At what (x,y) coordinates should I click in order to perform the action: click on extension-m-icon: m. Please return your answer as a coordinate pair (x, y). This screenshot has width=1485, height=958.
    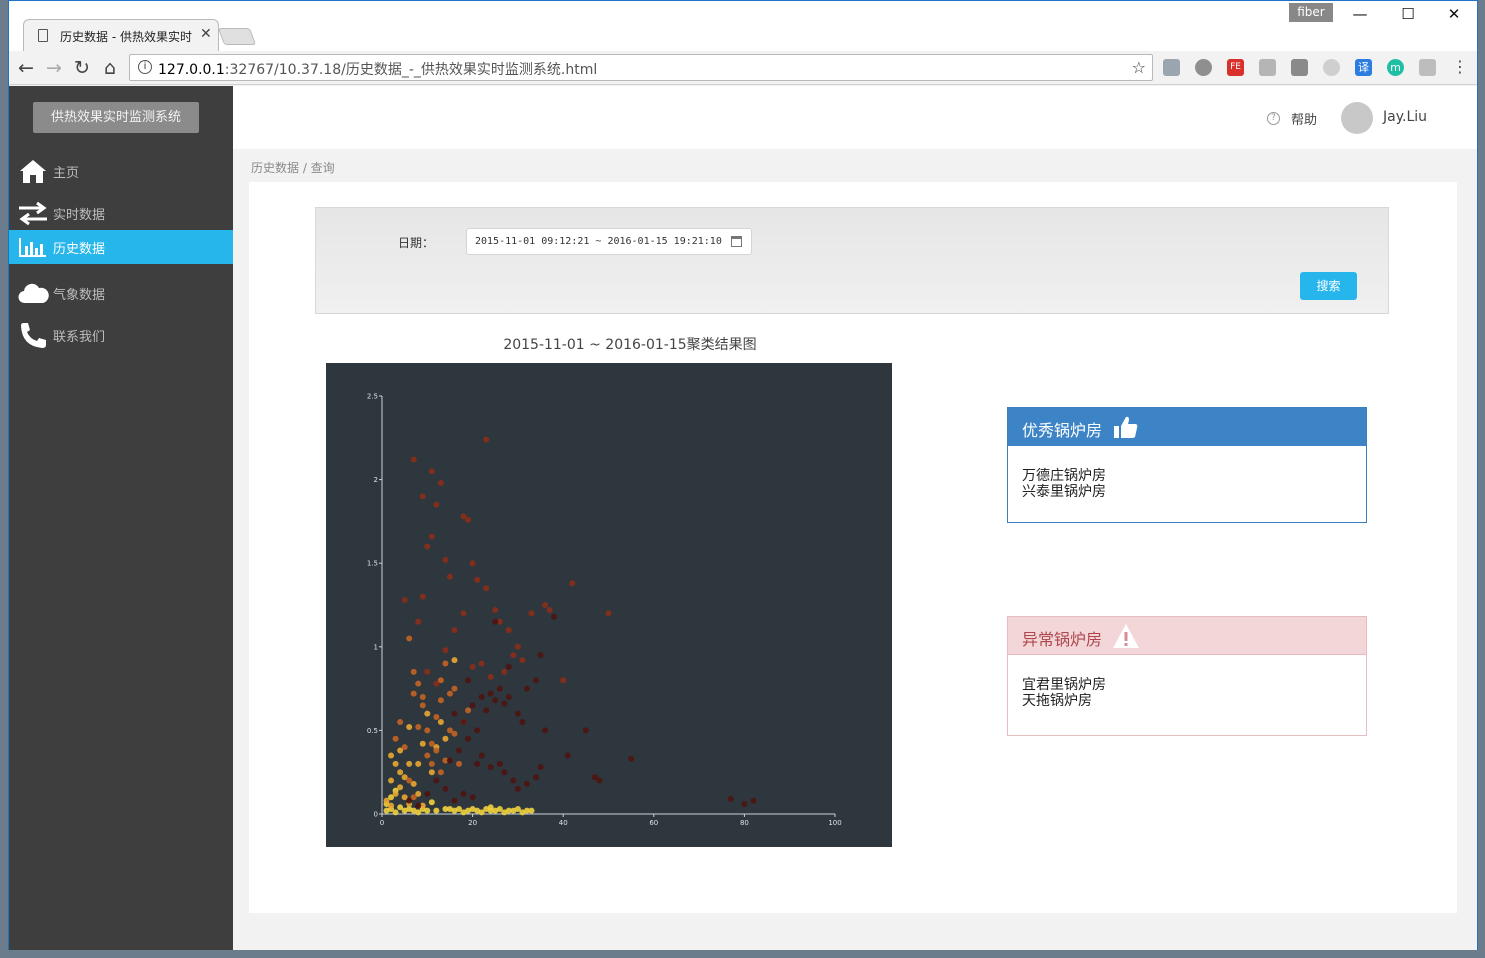
    Looking at the image, I should click on (1395, 67).